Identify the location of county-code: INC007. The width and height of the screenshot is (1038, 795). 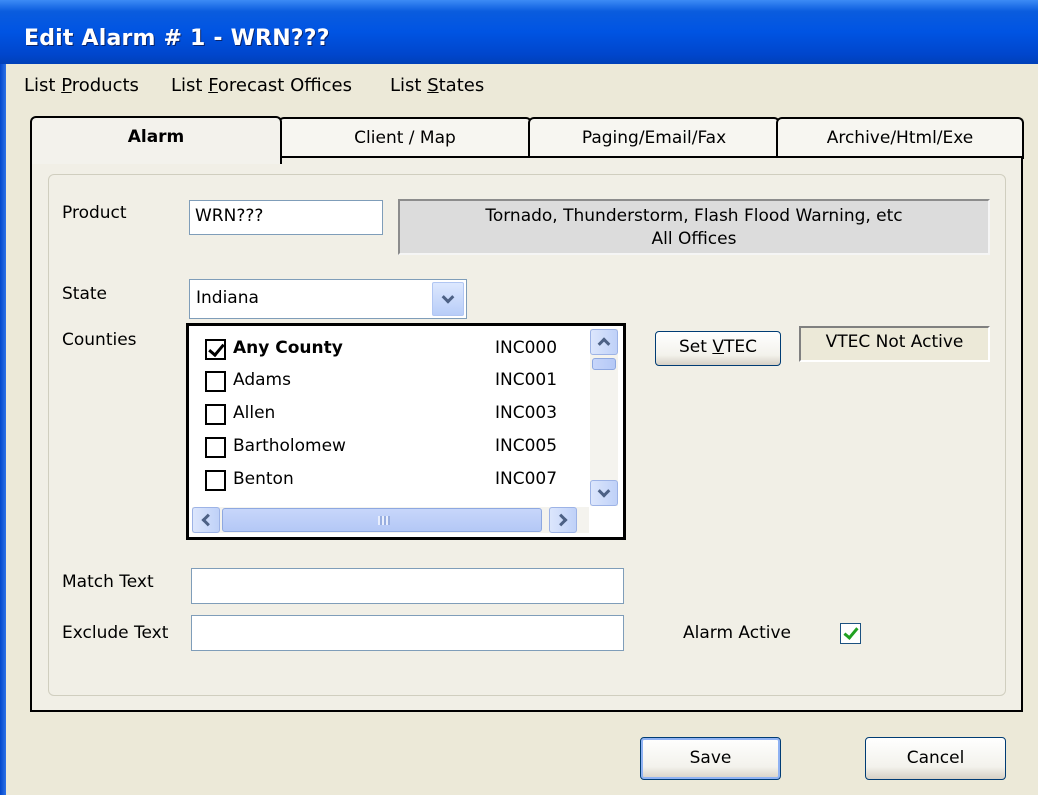
(526, 479).